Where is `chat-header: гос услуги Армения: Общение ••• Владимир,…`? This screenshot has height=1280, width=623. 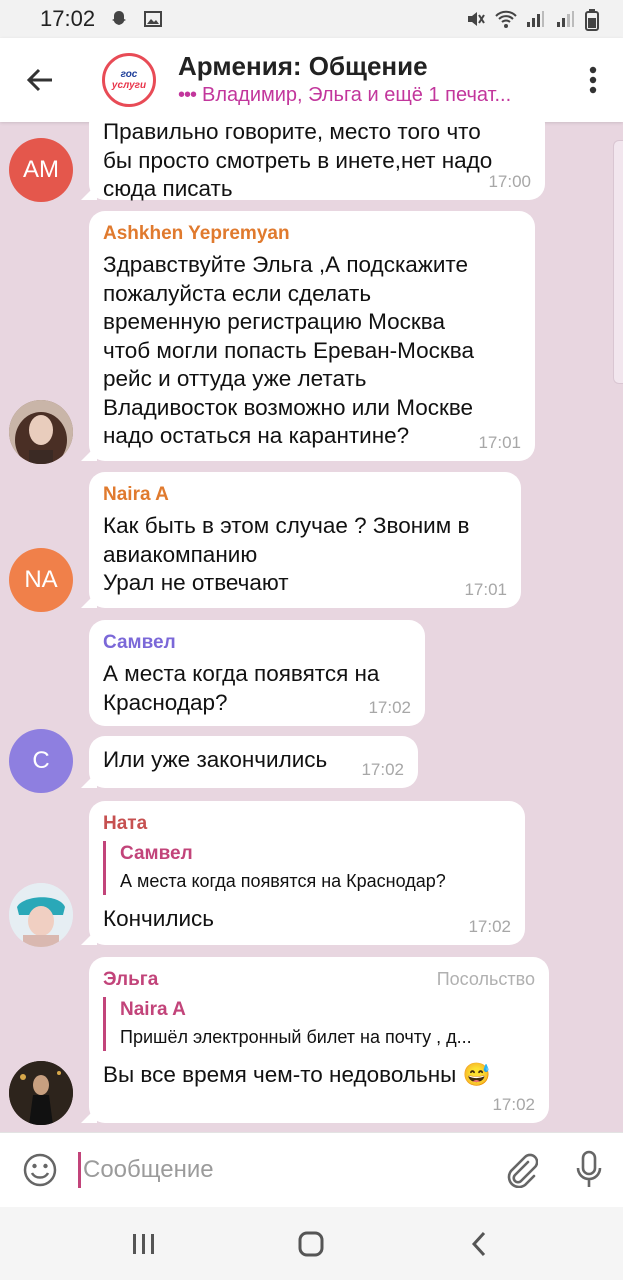
chat-header: гос услуги Армения: Общение ••• Владимир,… is located at coordinates (311, 80).